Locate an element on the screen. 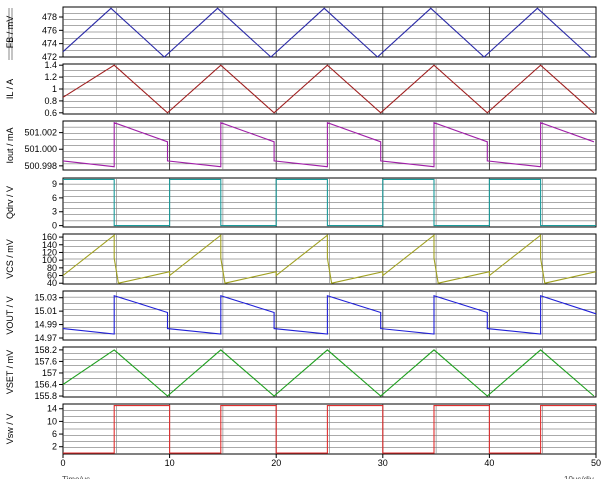 This screenshot has width=608, height=479. y-tick-label: 0 is located at coordinates (54, 226).